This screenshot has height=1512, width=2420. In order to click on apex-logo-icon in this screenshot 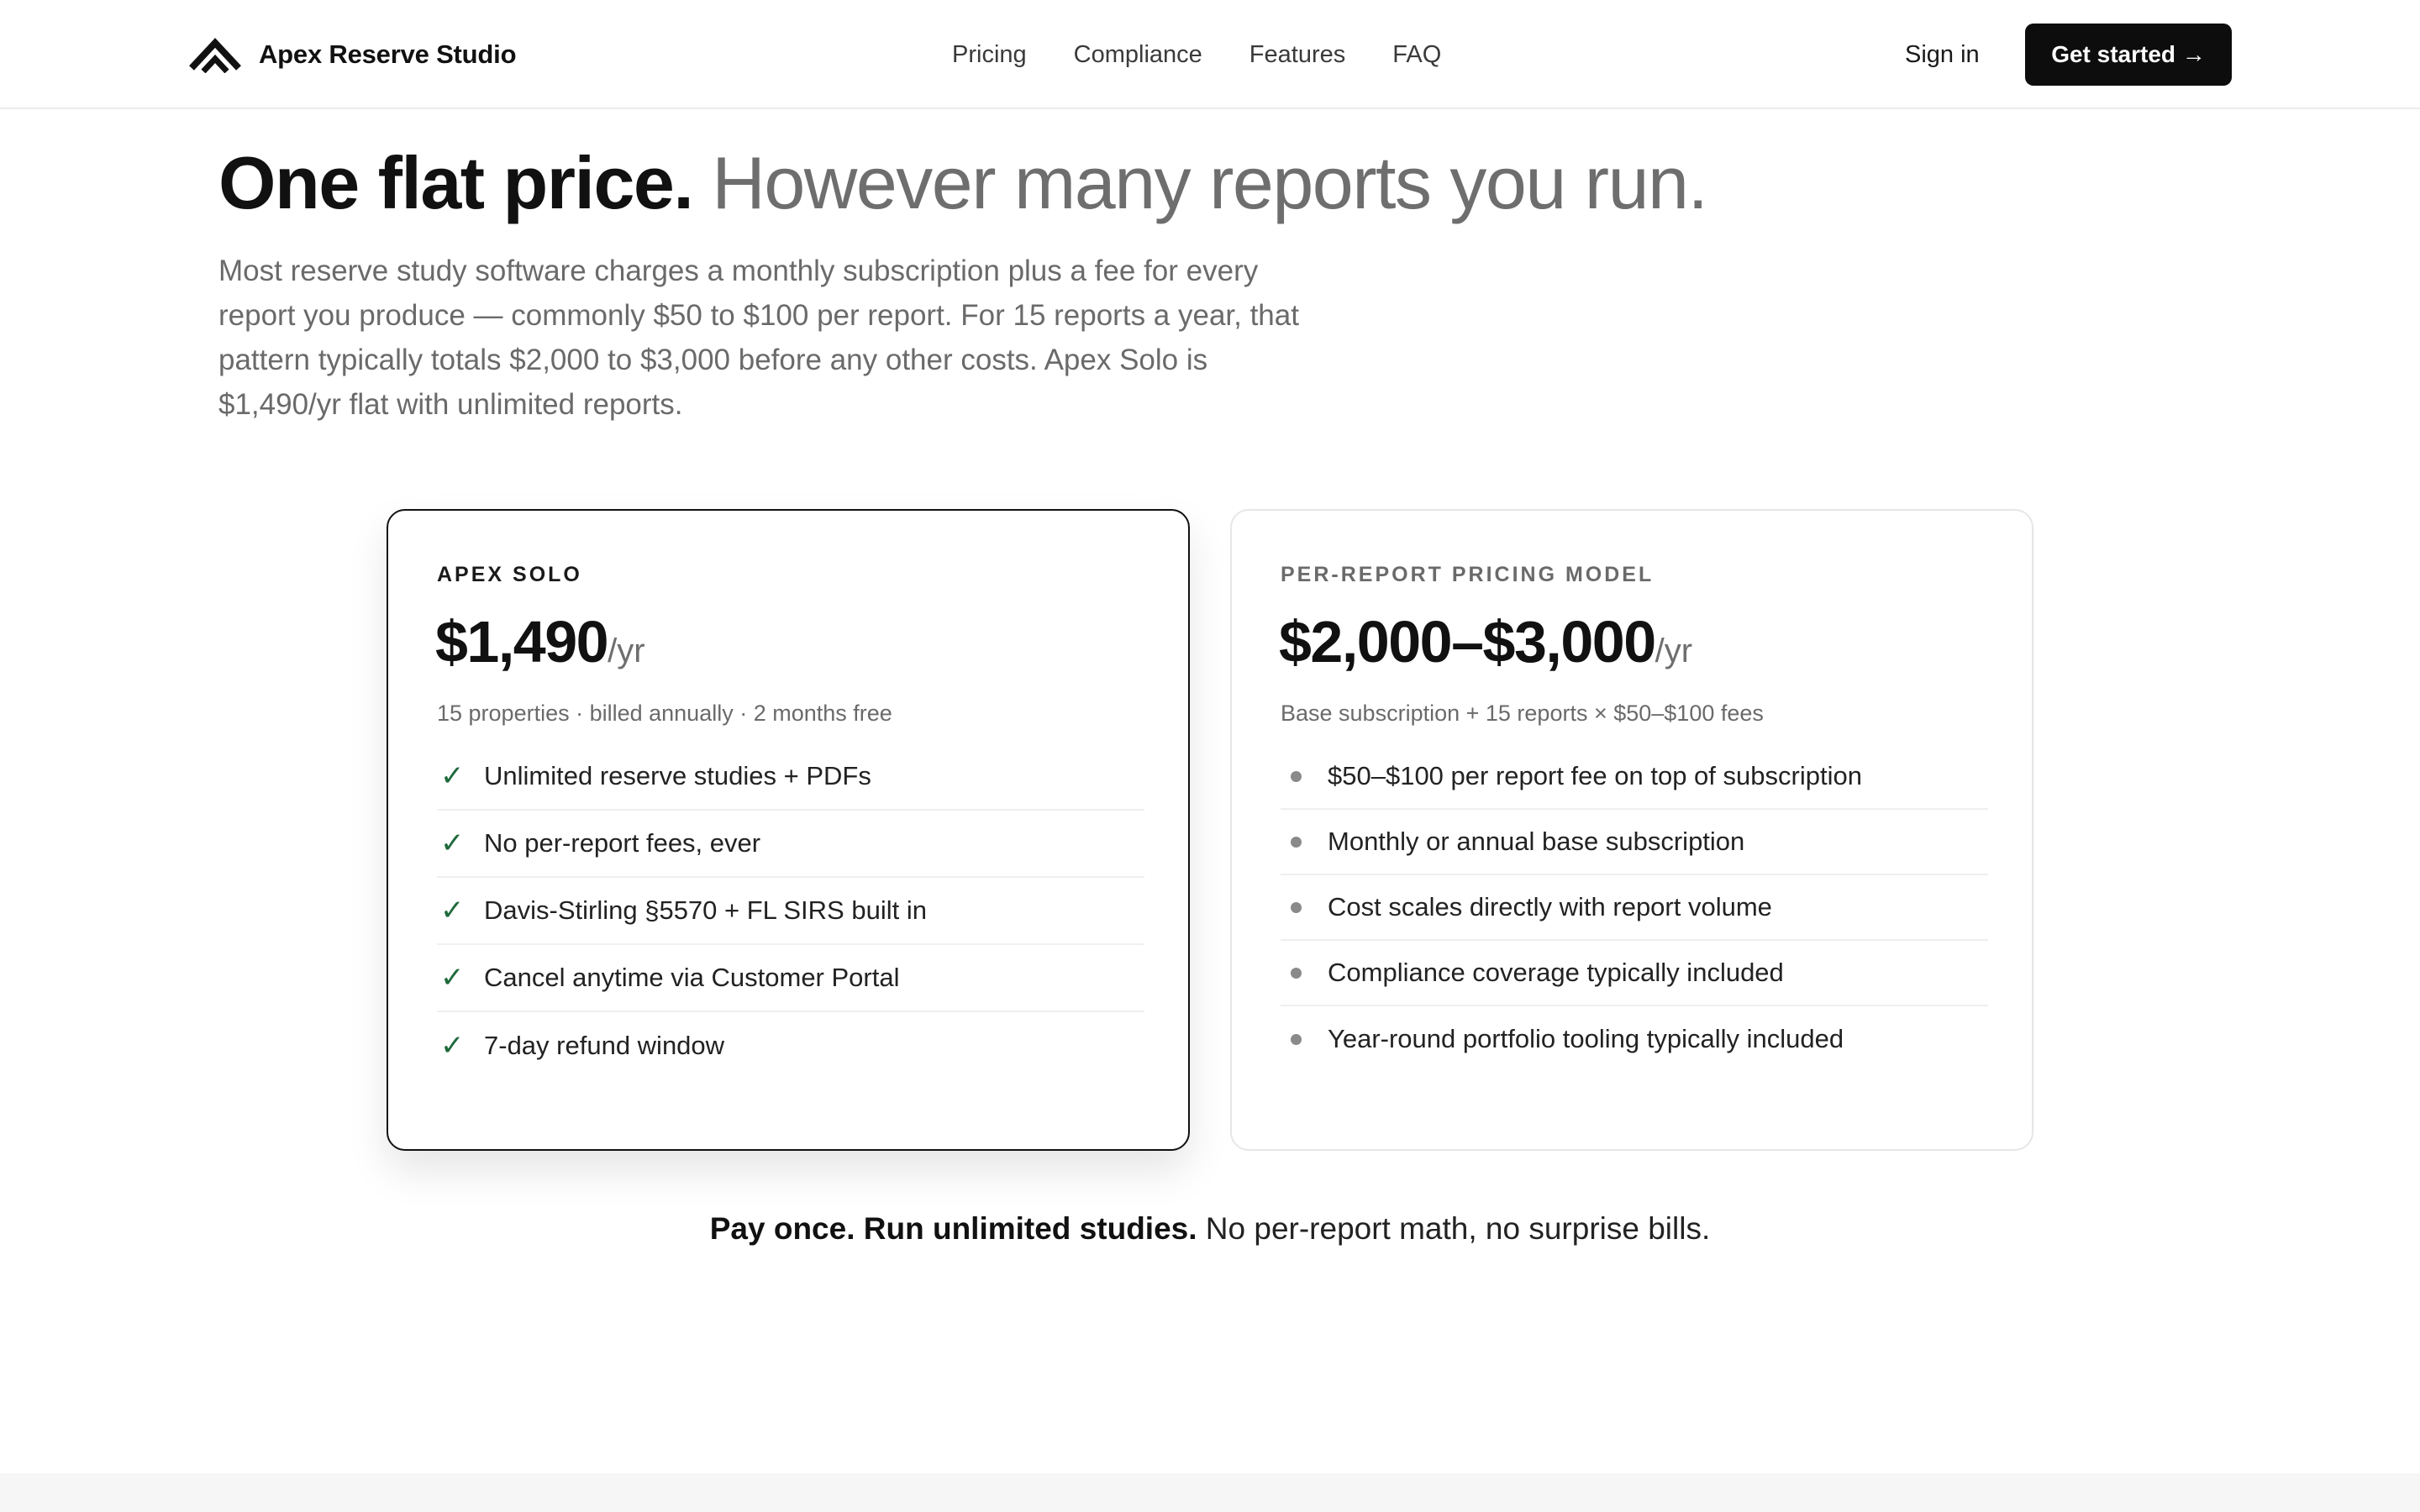, I will do `click(215, 55)`.